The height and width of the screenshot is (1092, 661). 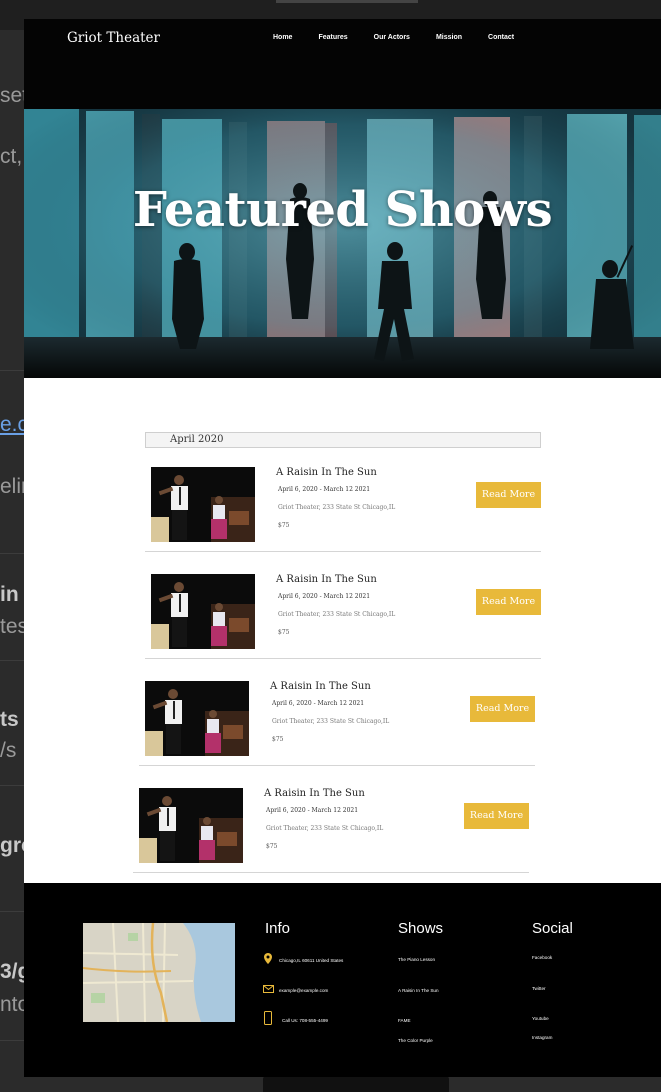 I want to click on main-nav: Home Features Our Actors Mission Contact, so click(x=406, y=37).